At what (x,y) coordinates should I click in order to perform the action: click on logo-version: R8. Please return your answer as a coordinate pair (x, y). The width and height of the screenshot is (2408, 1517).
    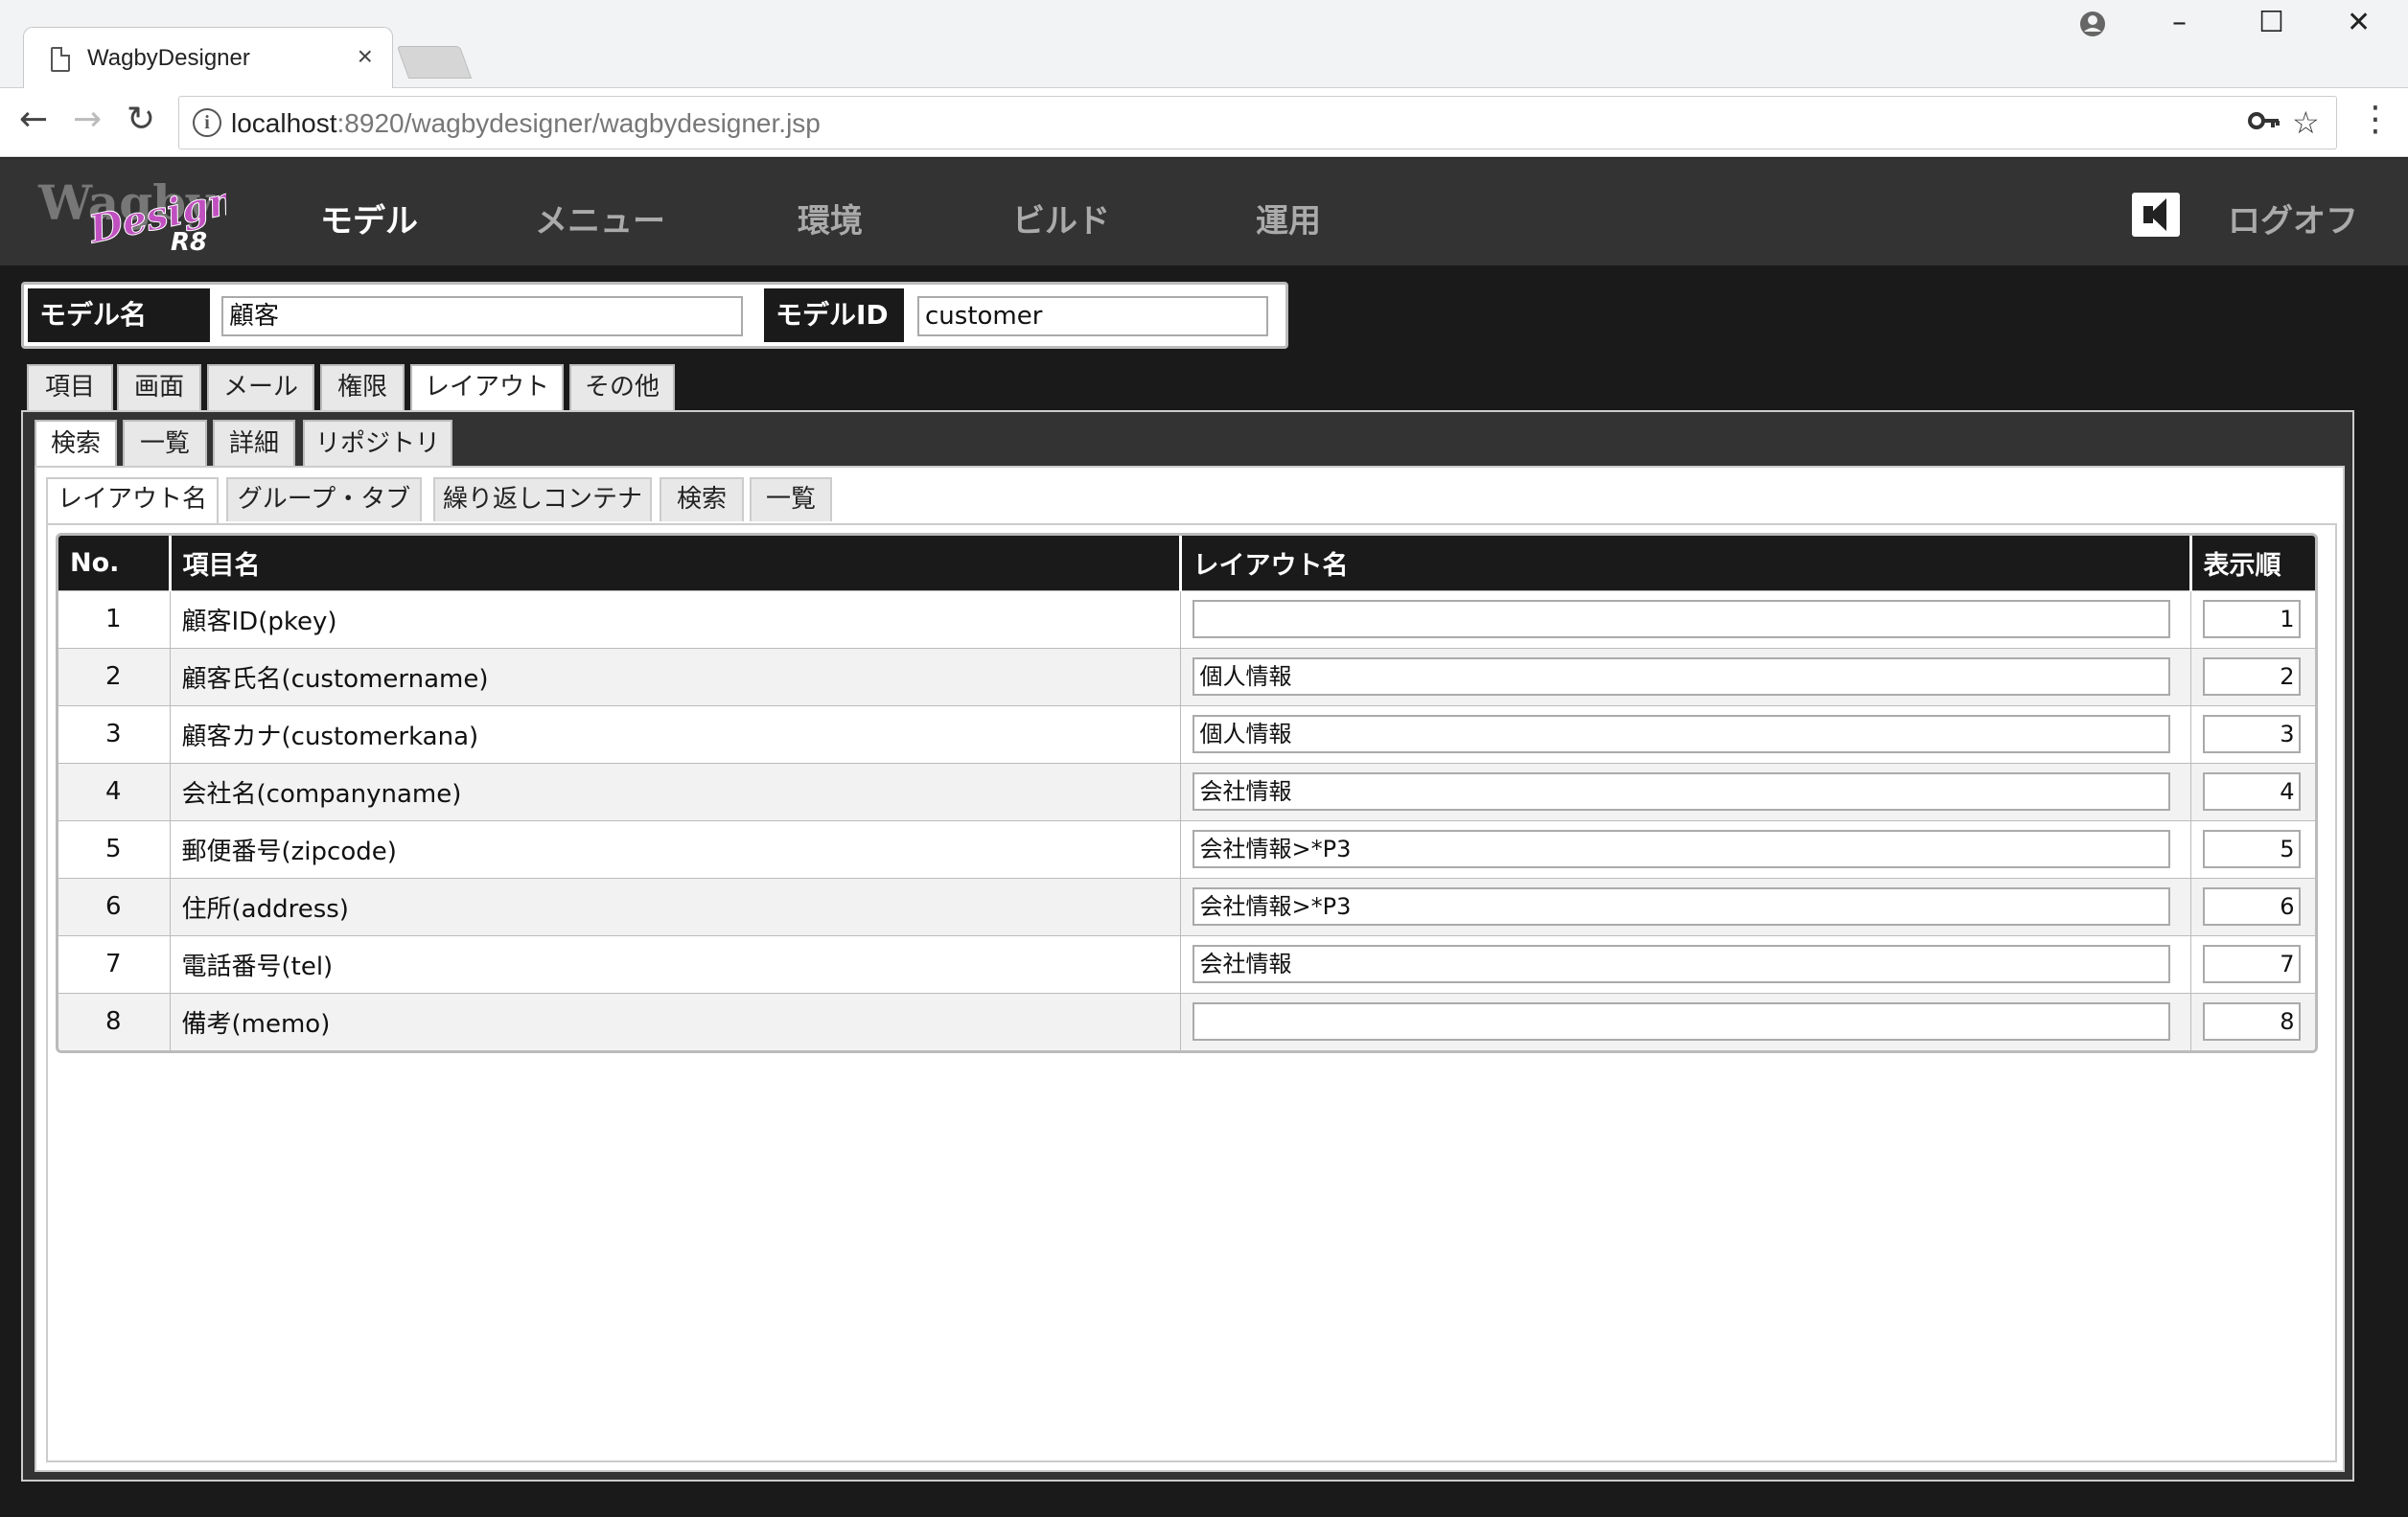
    Looking at the image, I should click on (189, 242).